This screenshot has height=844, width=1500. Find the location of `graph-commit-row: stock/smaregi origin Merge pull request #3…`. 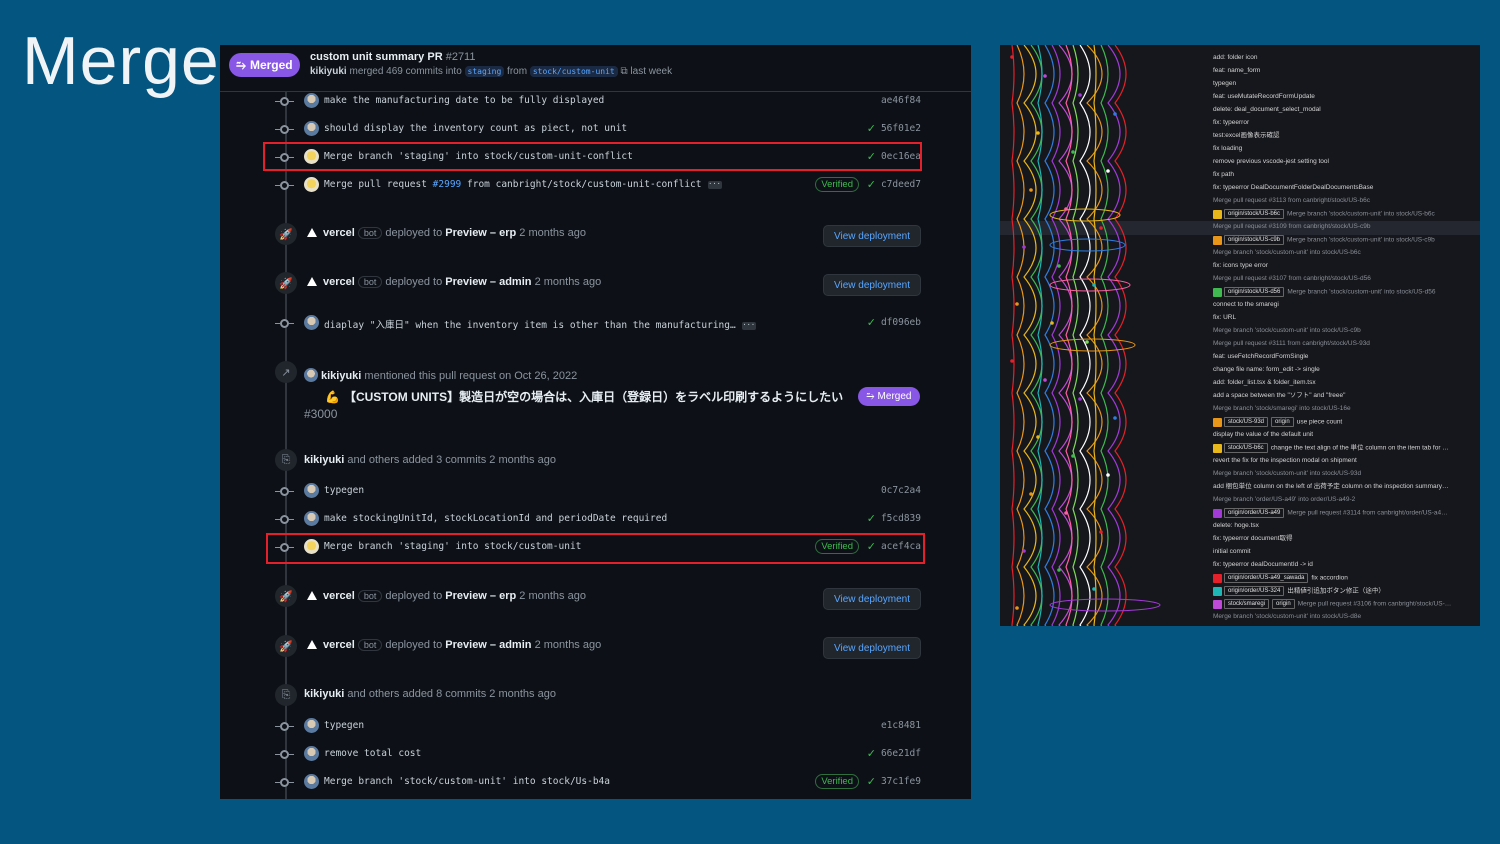

graph-commit-row: stock/smaregi origin Merge pull request #3… is located at coordinates (1332, 604).